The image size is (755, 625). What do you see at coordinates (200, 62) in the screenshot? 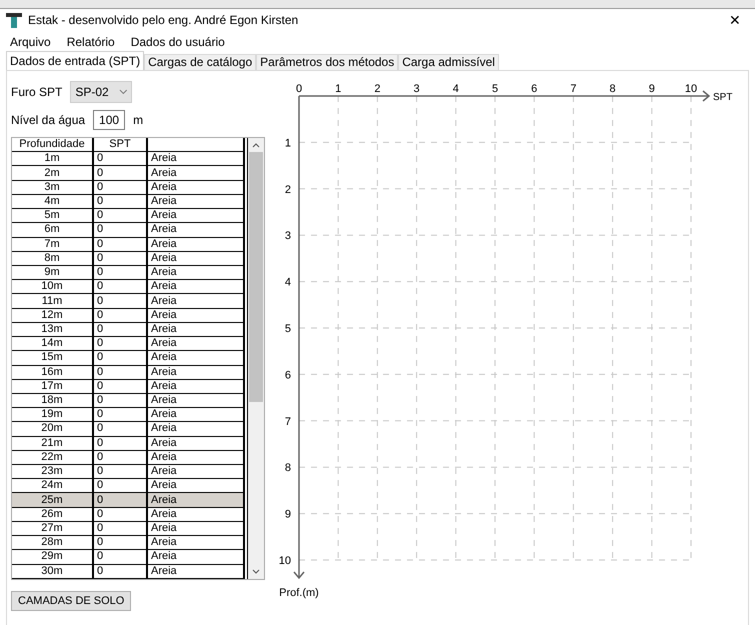
I see `tab: Cargas de catálogo` at bounding box center [200, 62].